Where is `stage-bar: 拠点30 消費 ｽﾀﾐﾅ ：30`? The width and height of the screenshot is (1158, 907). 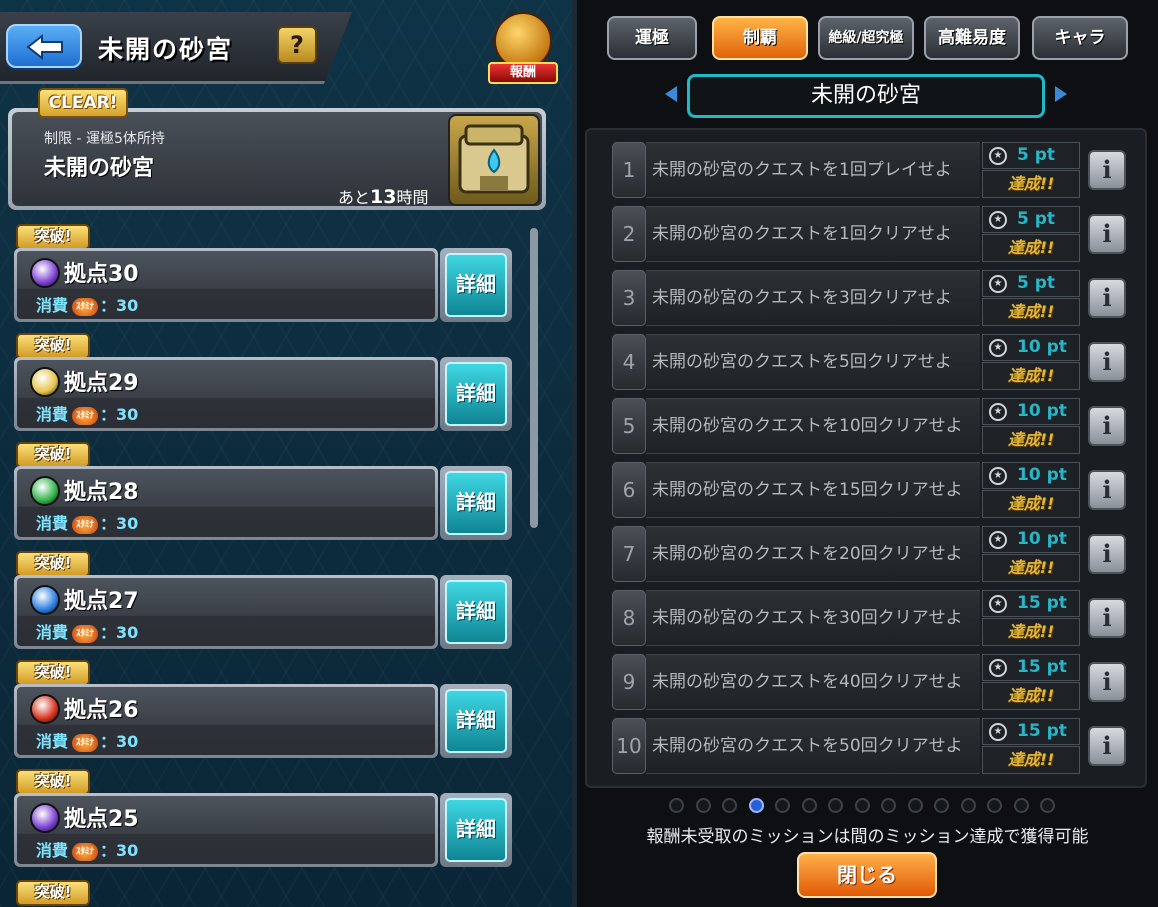 stage-bar: 拠点30 消費 ｽﾀﾐﾅ ：30 is located at coordinates (226, 285).